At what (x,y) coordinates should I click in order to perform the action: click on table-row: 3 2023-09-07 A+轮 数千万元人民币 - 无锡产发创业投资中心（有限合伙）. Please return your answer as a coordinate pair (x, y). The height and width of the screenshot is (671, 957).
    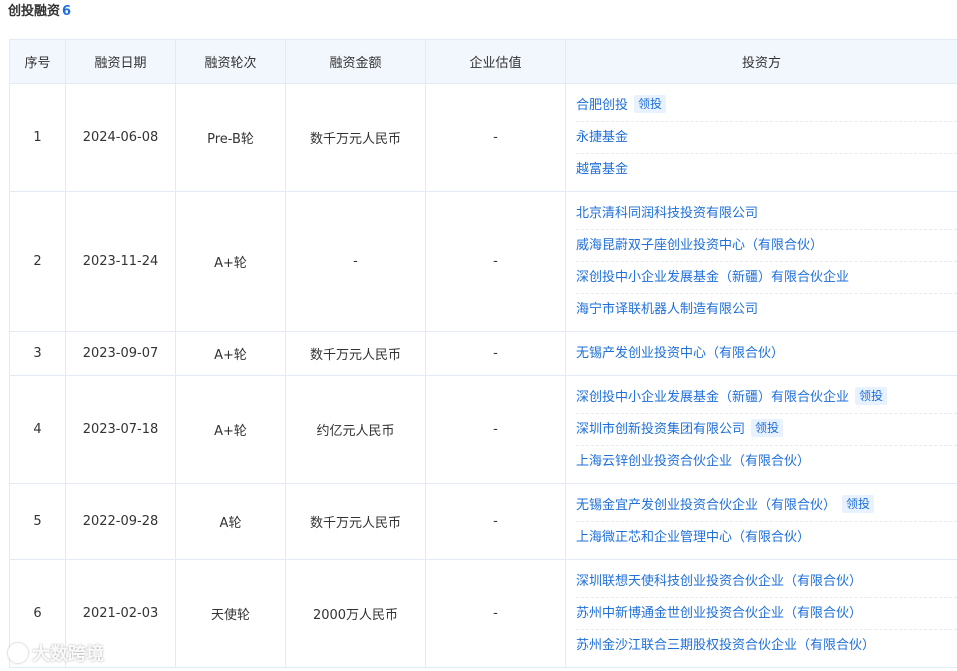
    Looking at the image, I should click on (483, 353).